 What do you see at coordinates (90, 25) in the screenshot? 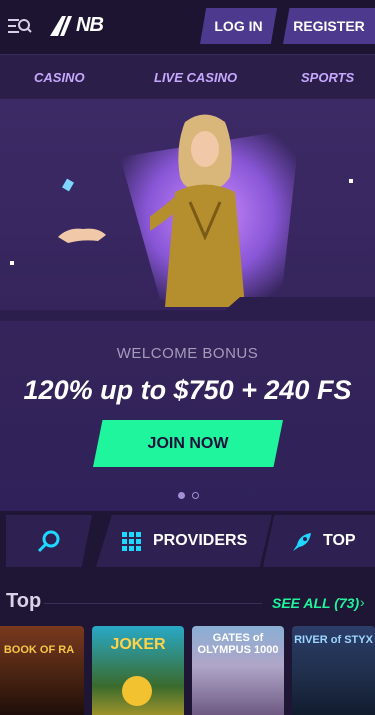
I see `logo-text: NB` at bounding box center [90, 25].